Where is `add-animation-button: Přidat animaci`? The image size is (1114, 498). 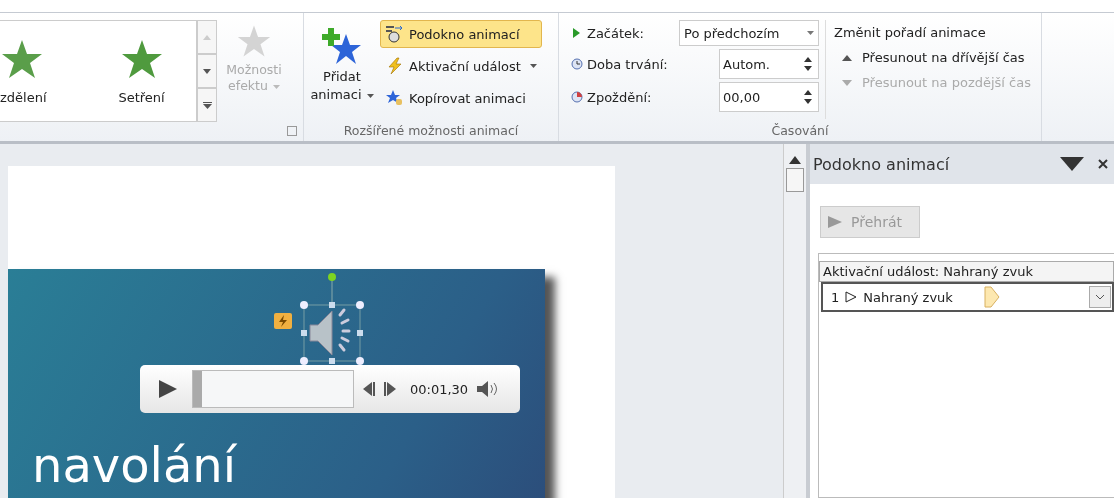
add-animation-button: Přidat animaci is located at coordinates (342, 69).